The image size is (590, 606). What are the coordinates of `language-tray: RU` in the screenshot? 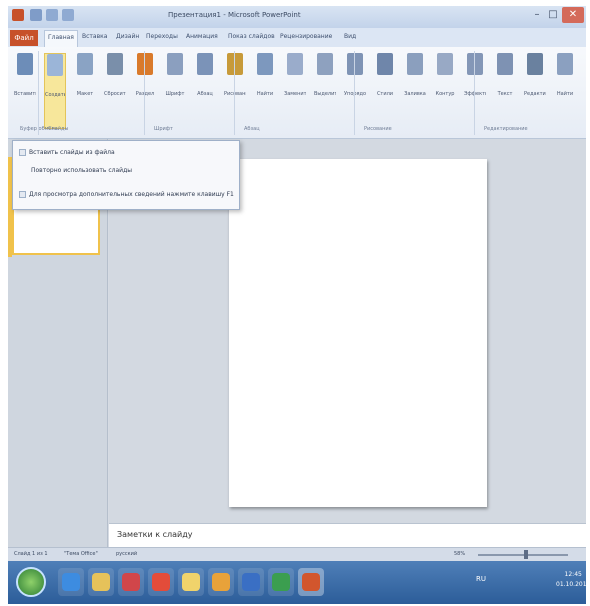 It's located at (481, 579).